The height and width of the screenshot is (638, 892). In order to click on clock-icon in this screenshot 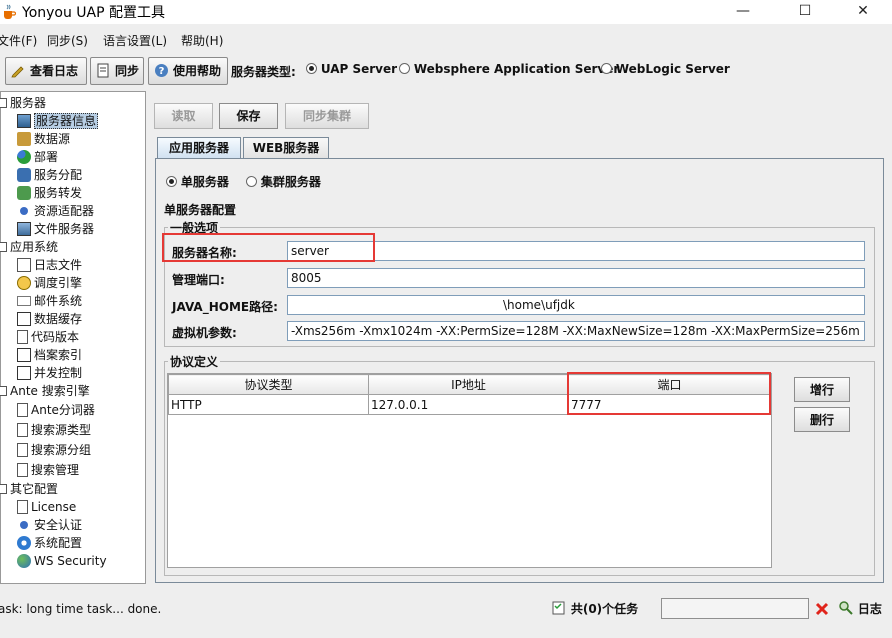, I will do `click(24, 283)`.